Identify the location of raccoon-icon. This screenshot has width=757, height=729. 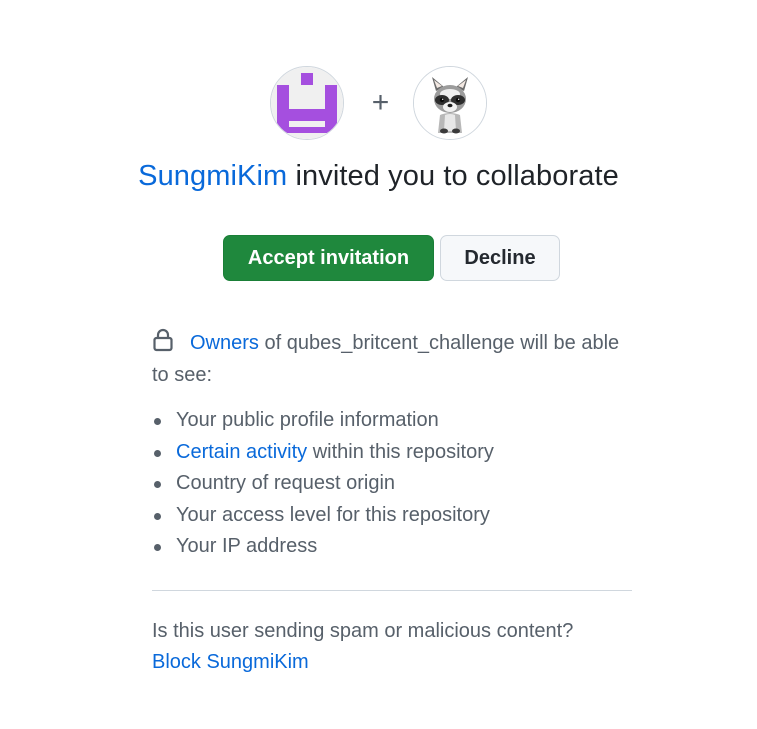
(450, 103).